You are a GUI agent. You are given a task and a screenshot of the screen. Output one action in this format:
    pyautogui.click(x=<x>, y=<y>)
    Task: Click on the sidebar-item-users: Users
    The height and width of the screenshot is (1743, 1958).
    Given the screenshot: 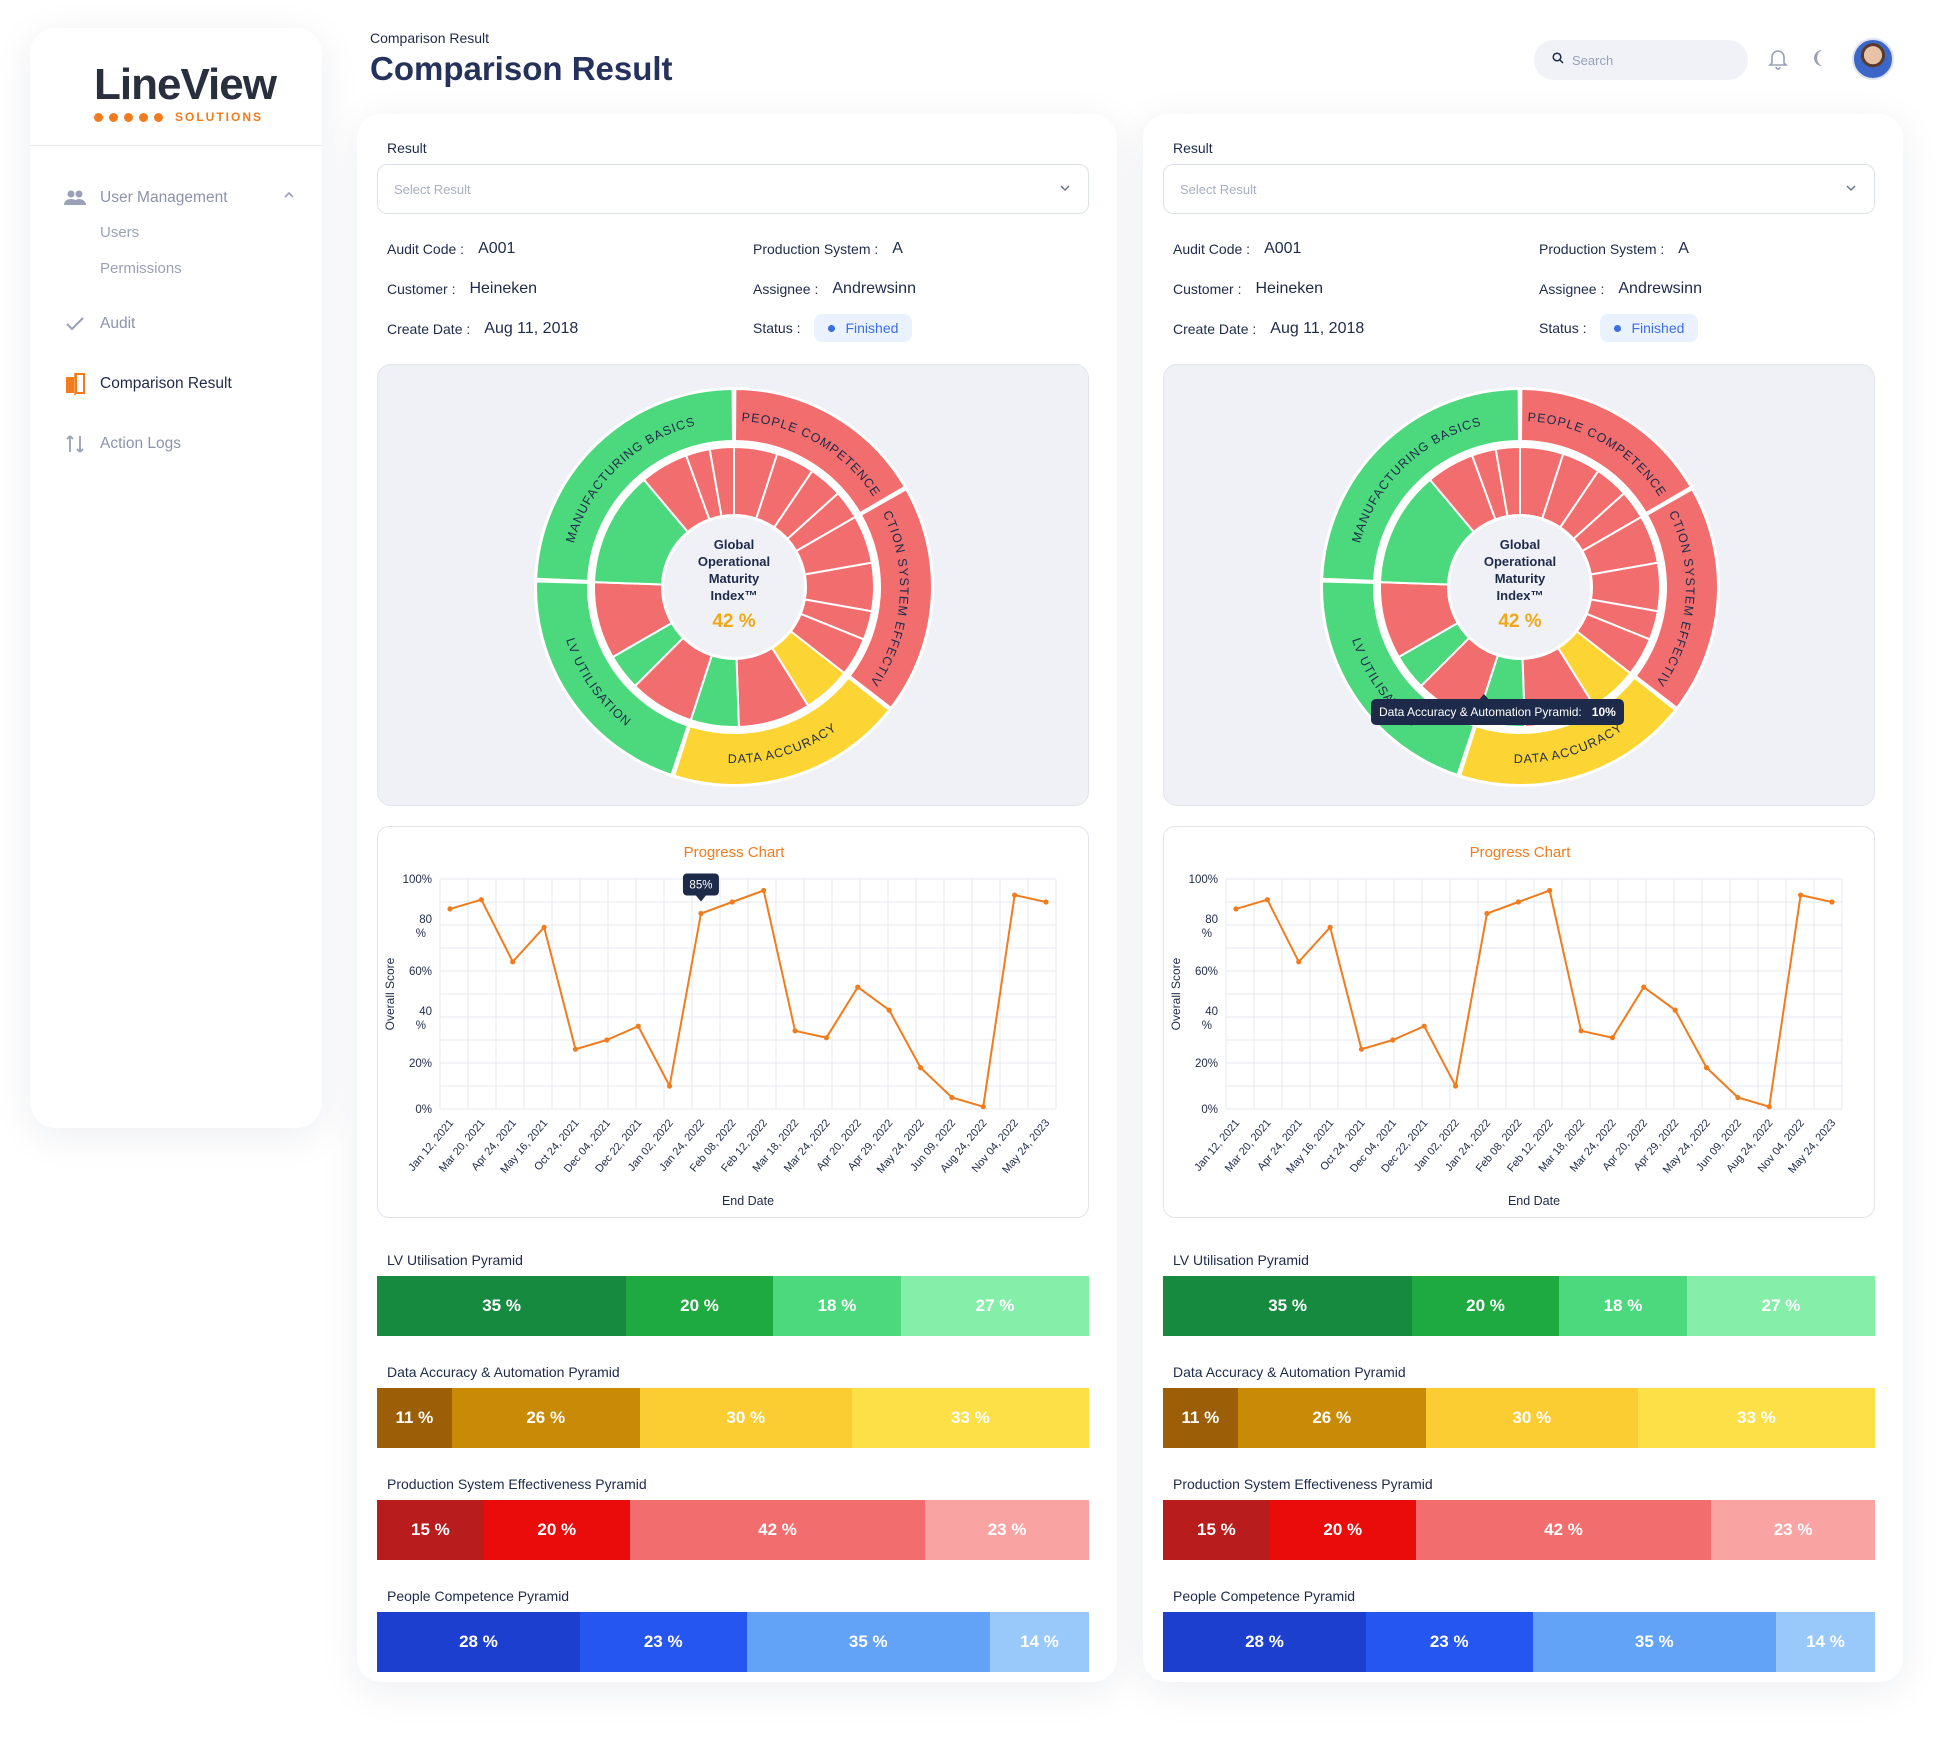 What is the action you would take?
    pyautogui.click(x=176, y=236)
    